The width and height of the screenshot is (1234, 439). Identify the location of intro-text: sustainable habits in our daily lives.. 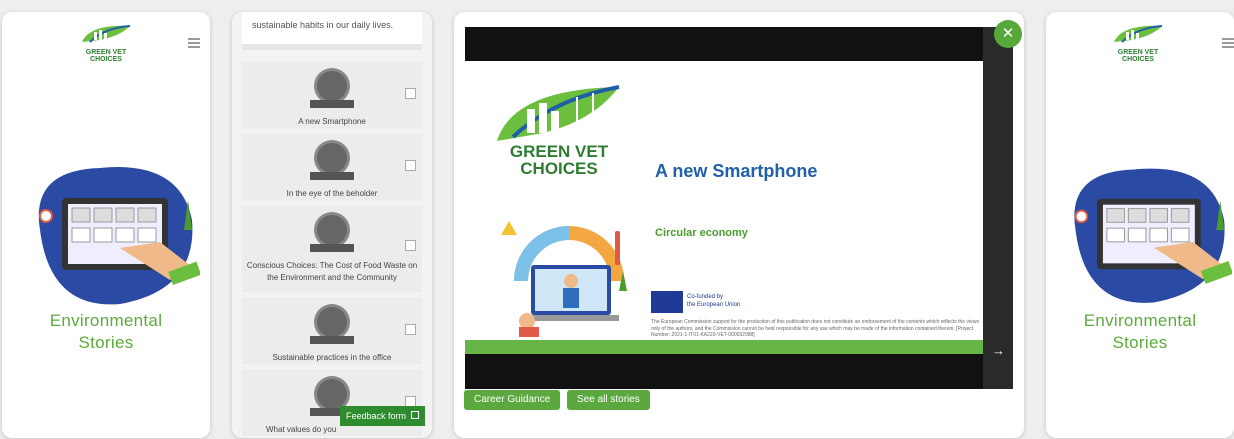
(332, 31).